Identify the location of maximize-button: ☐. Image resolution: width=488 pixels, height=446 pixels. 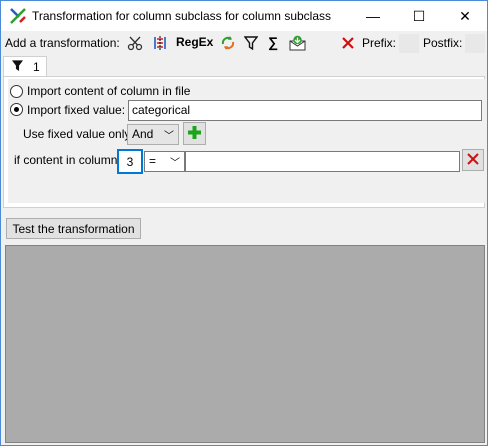
(419, 16).